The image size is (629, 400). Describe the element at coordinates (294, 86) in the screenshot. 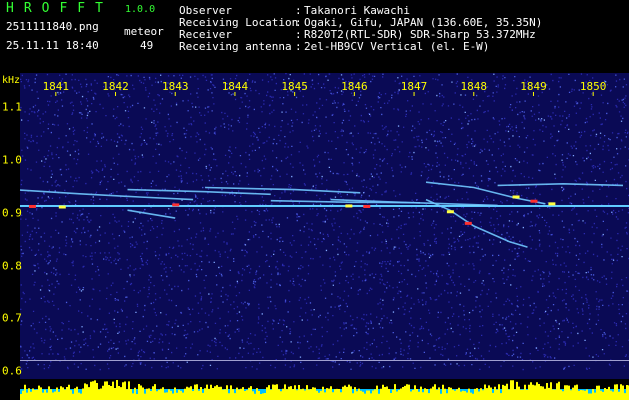

I see `x-tick-label: 1845` at that location.